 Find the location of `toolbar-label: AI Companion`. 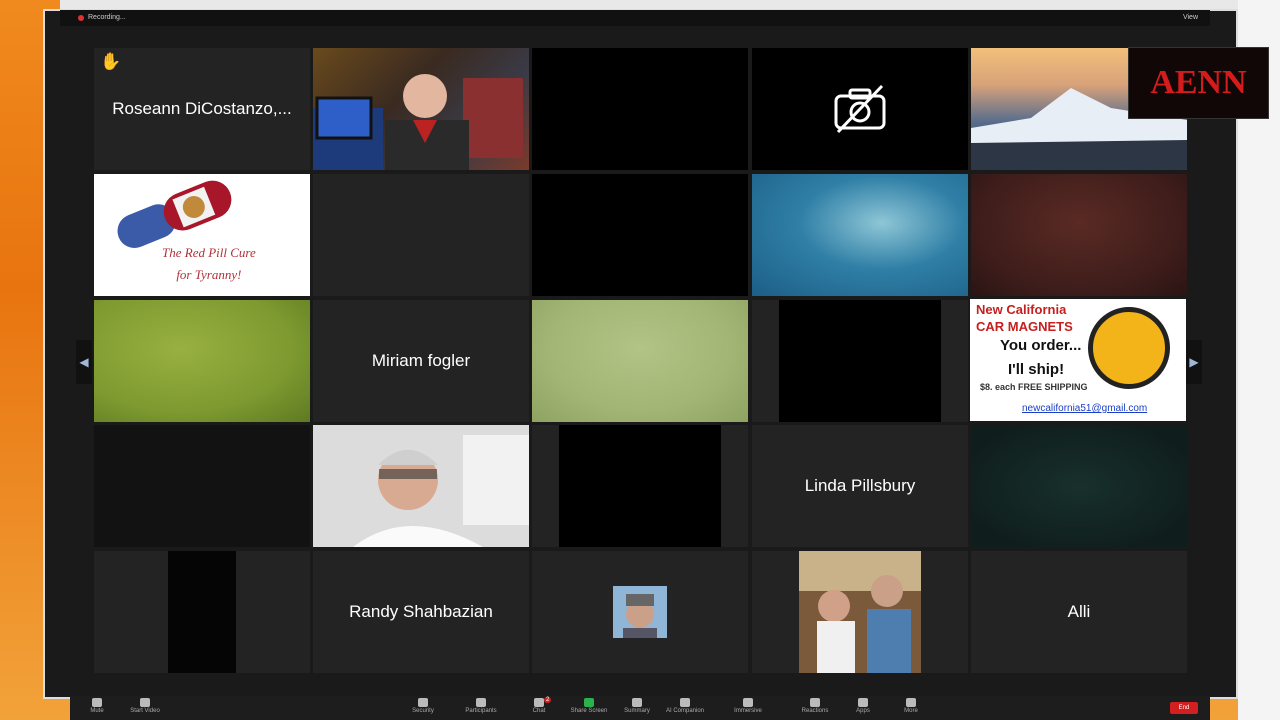

toolbar-label: AI Companion is located at coordinates (685, 711).